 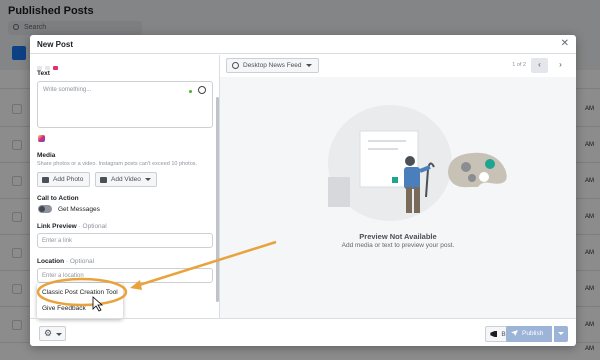 I want to click on emoji-icon, so click(x=202, y=90).